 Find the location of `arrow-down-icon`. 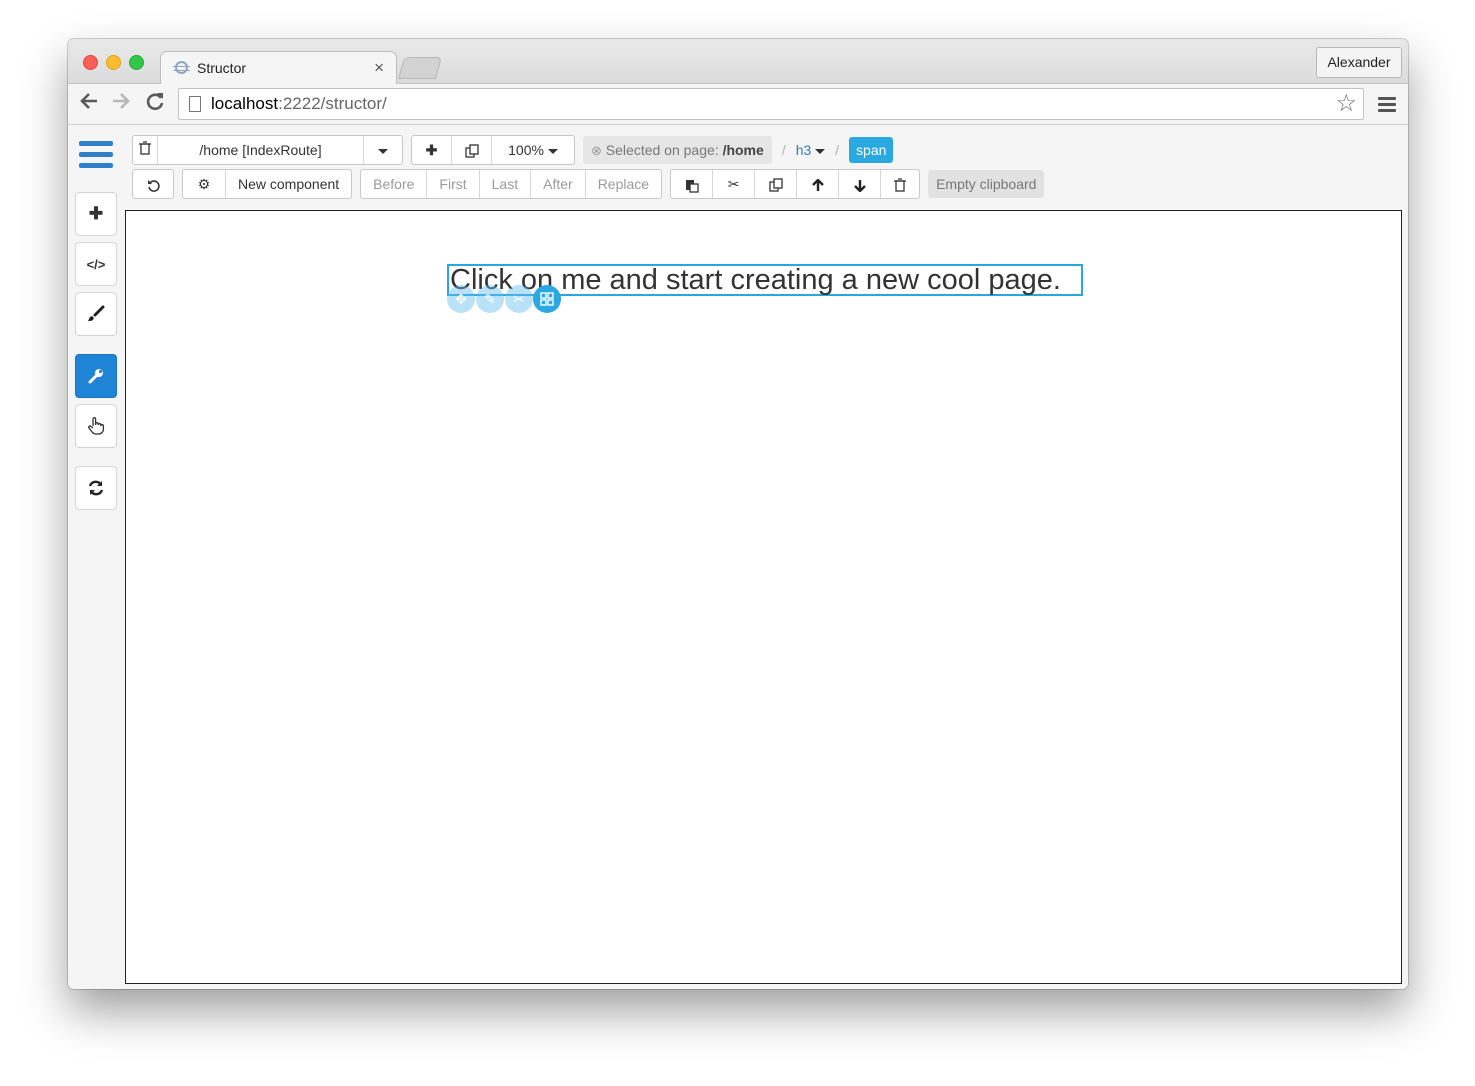

arrow-down-icon is located at coordinates (859, 186).